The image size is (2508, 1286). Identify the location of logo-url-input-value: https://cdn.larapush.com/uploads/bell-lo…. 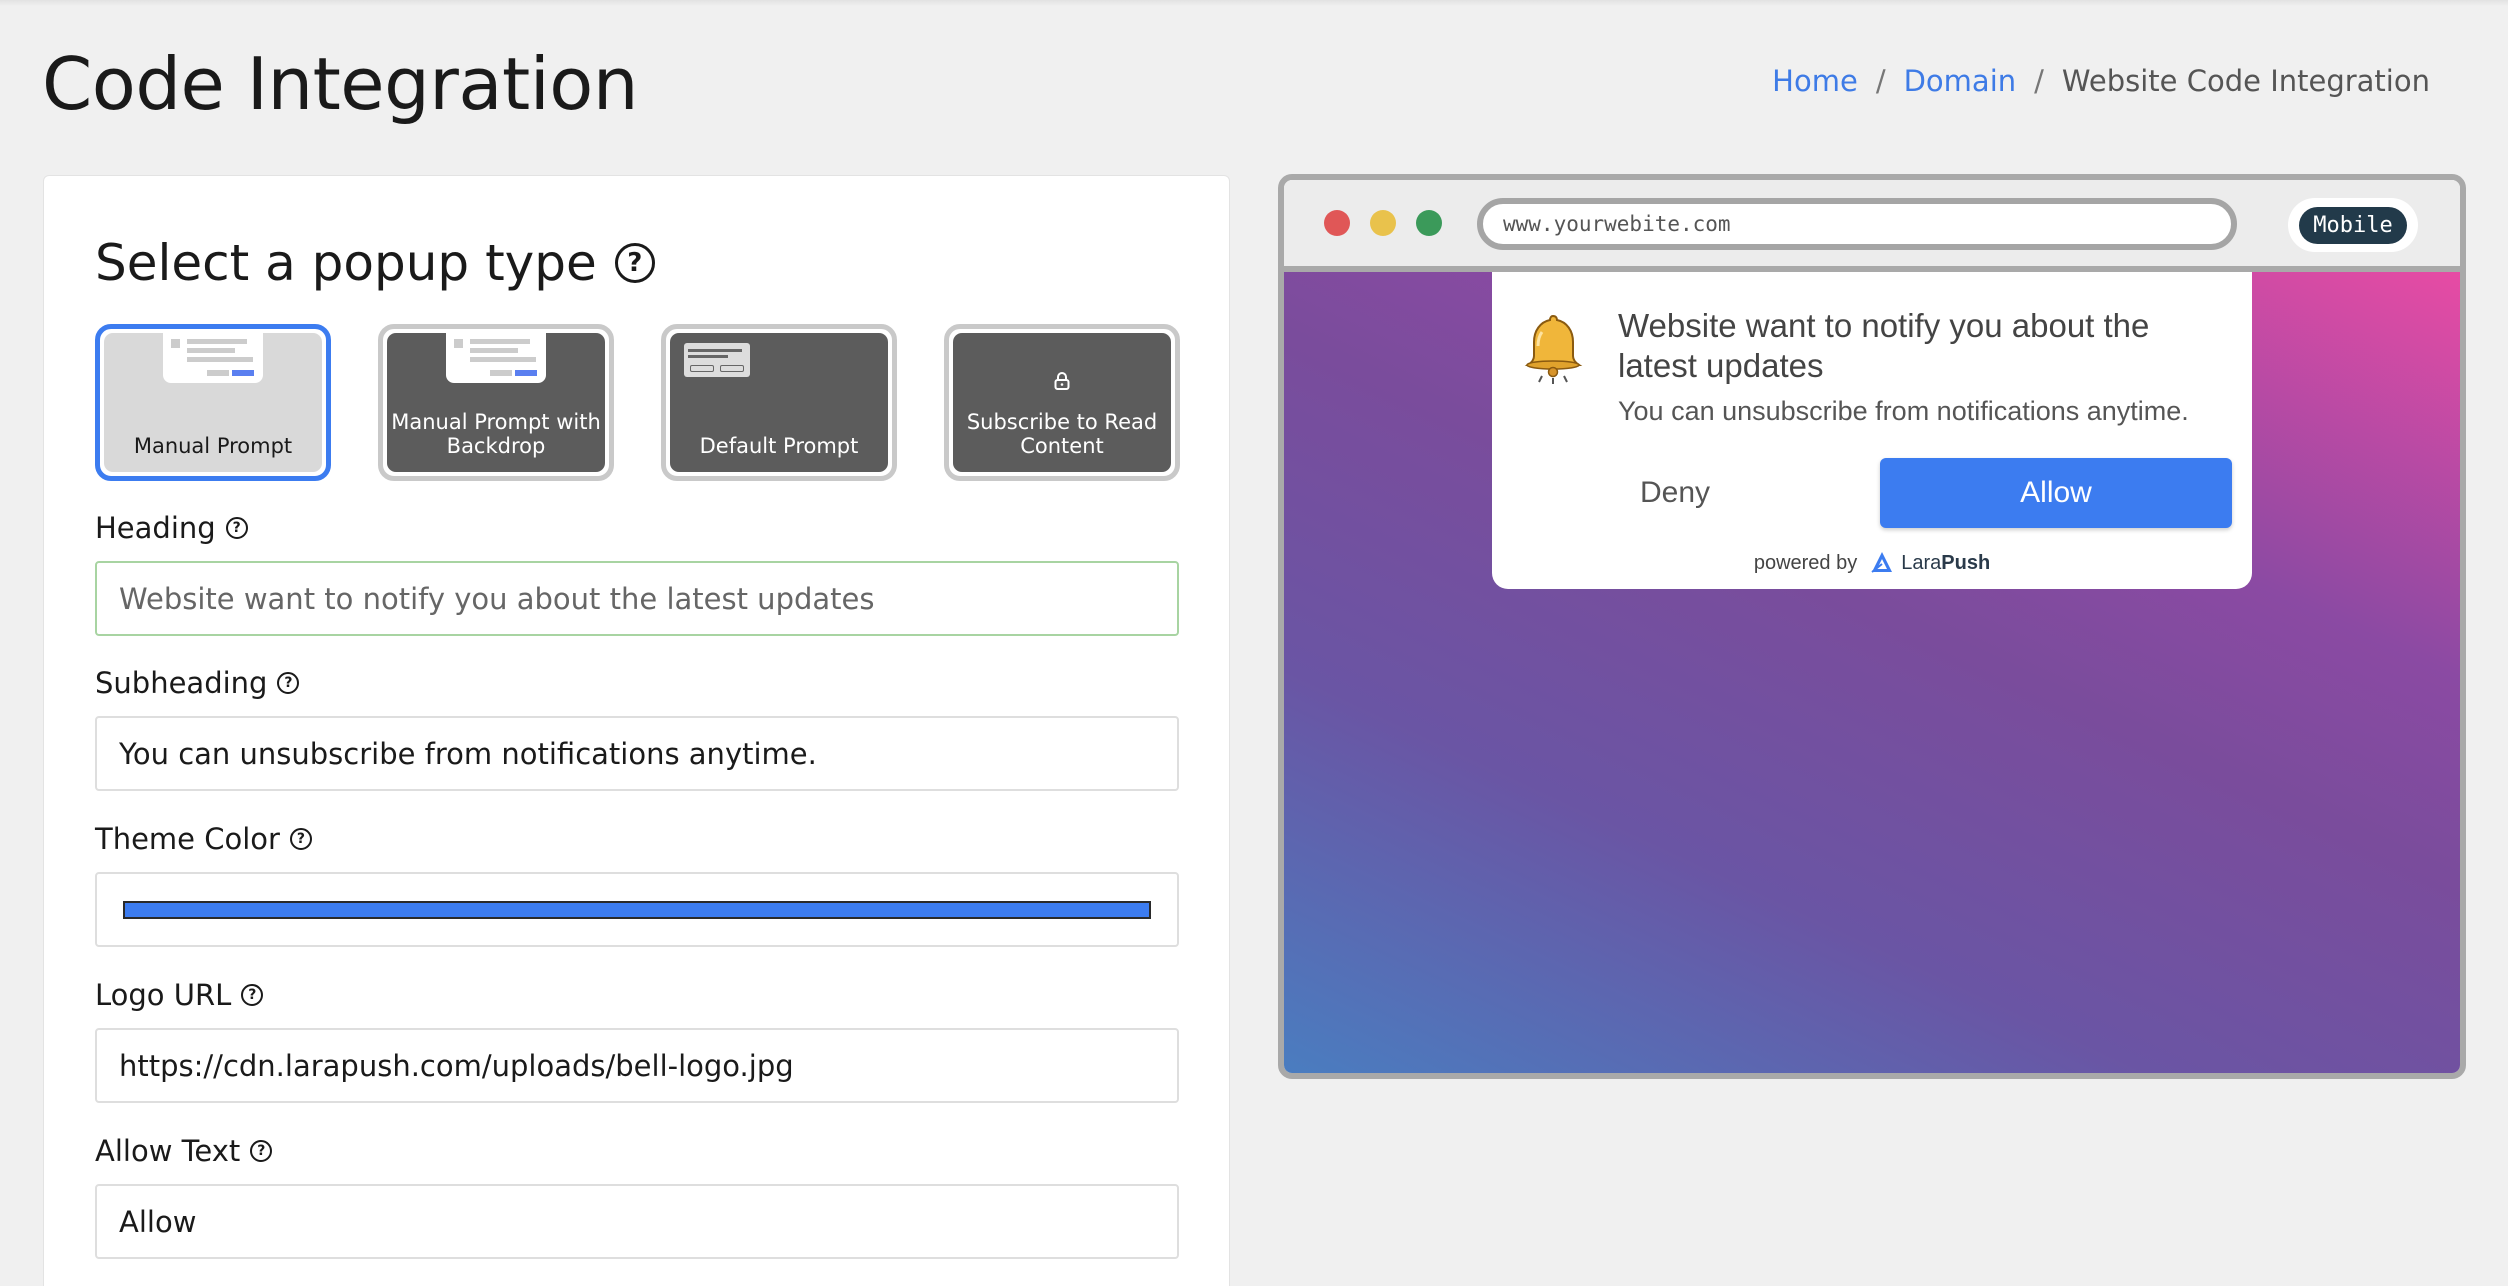
(456, 1065).